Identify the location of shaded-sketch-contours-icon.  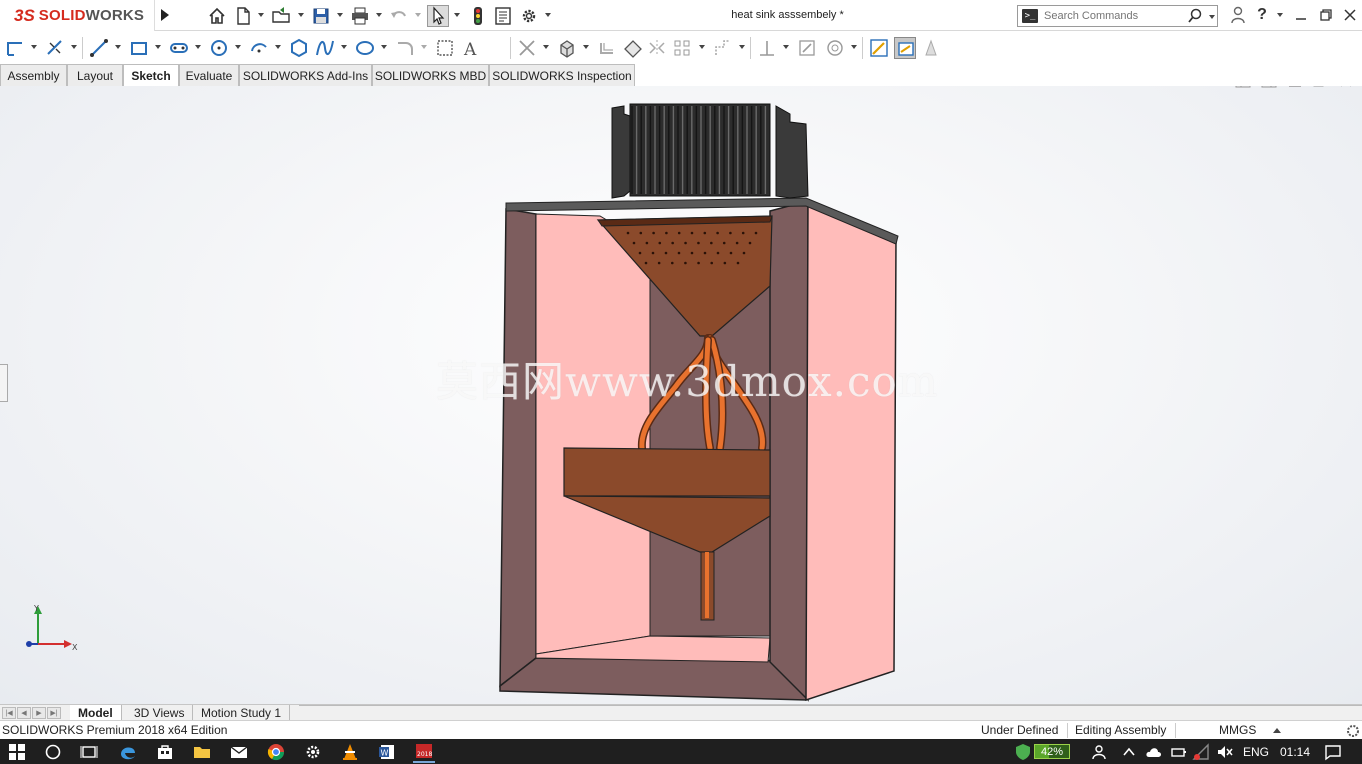
(931, 48).